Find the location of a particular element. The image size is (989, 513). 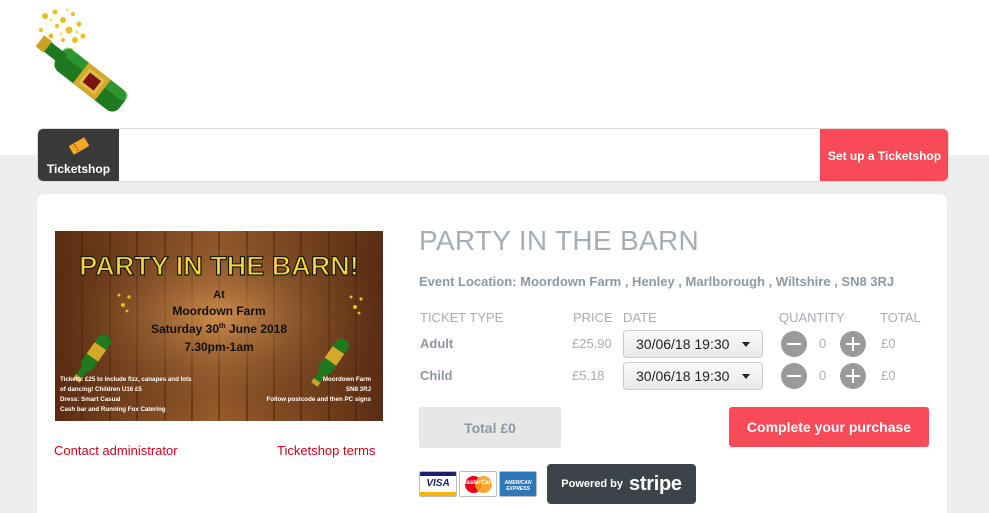

amex-card-icon: AMERICAN EXPRESS is located at coordinates (518, 484).